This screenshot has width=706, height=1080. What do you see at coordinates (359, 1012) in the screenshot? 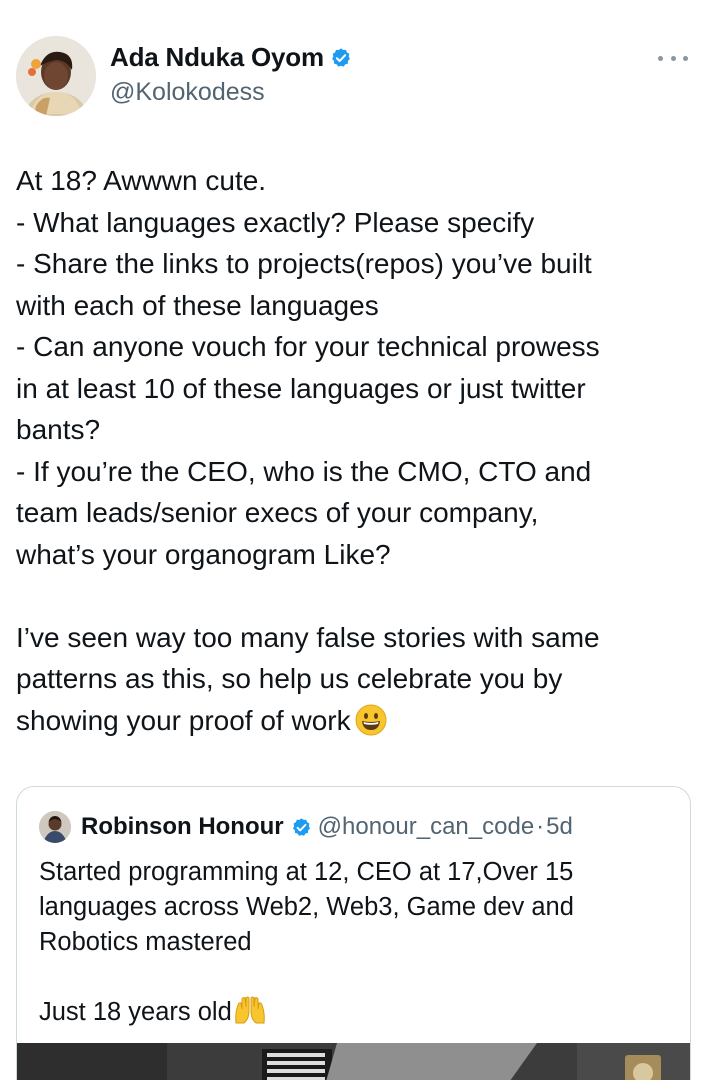
I see `quoted-line-last: Just 18 years old` at bounding box center [359, 1012].